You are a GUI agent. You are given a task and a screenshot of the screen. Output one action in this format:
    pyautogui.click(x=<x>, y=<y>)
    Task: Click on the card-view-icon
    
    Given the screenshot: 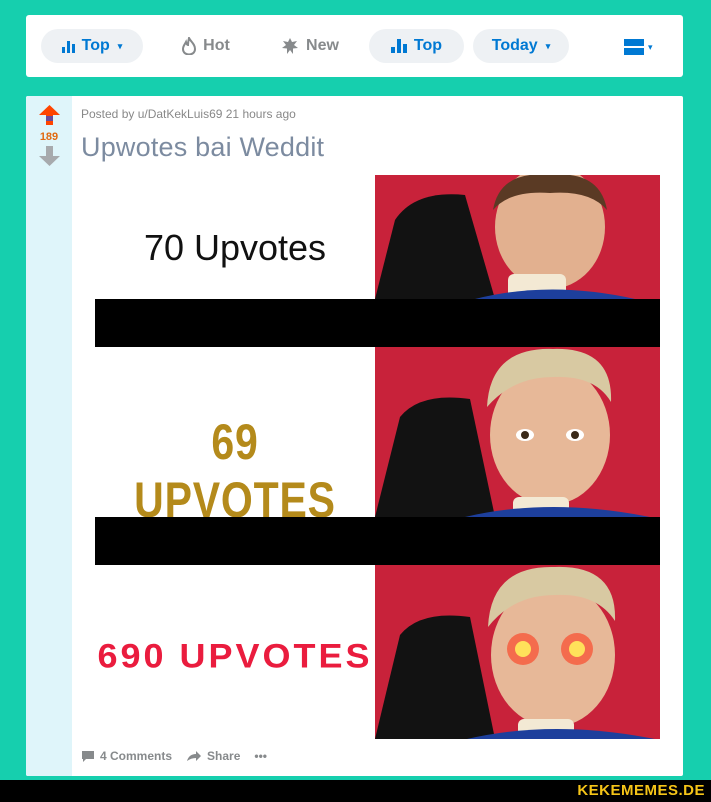 What is the action you would take?
    pyautogui.click(x=634, y=47)
    